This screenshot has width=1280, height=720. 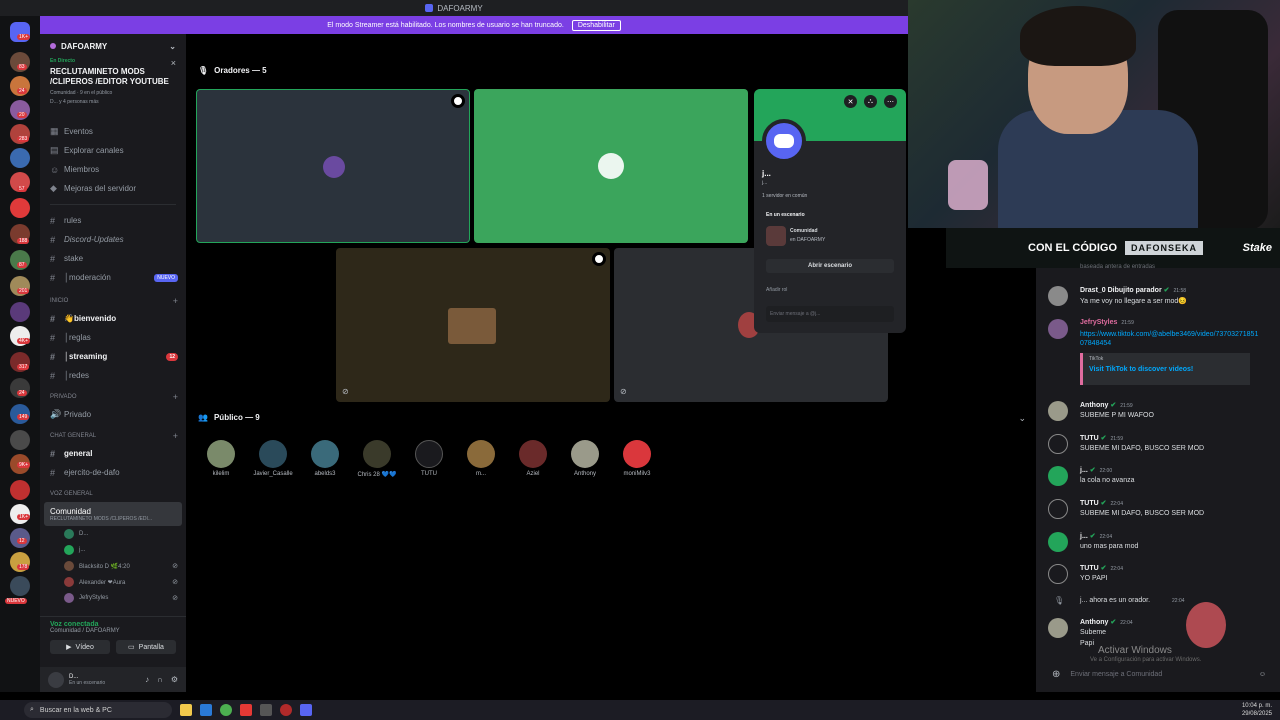 I want to click on category-chat-general: CHAT GENERAL +, so click(x=113, y=436).